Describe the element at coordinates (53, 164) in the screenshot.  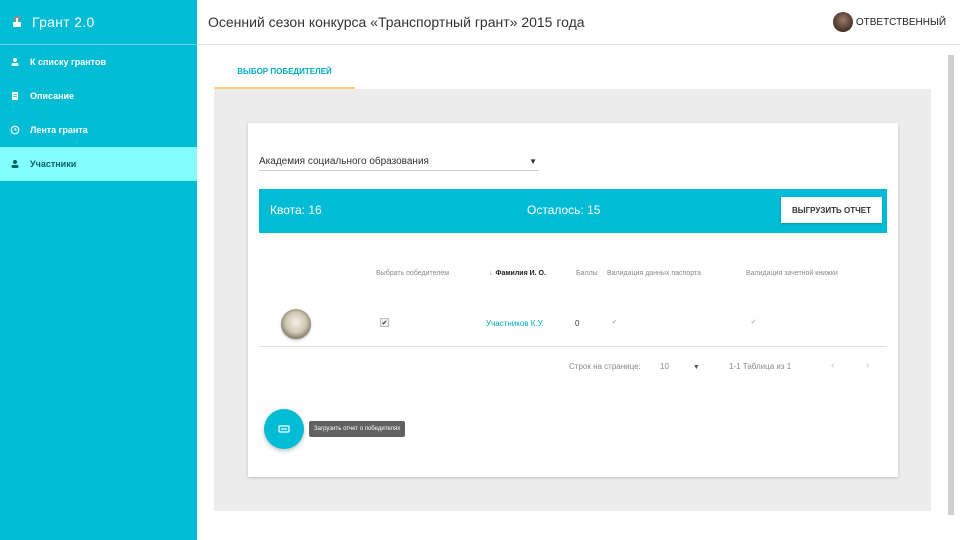
I see `sidebar-item-label: Участники` at that location.